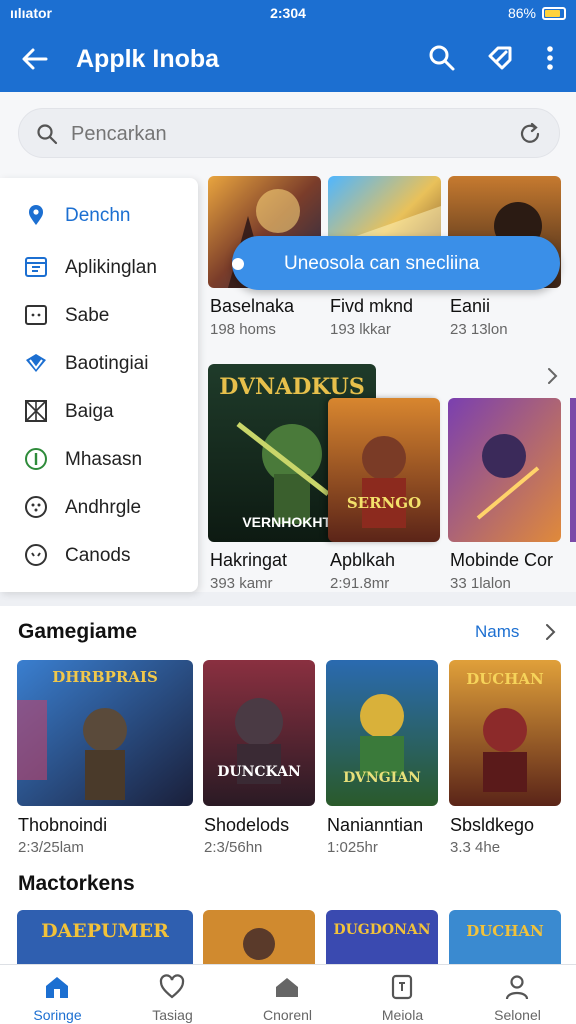 The height and width of the screenshot is (1024, 576). What do you see at coordinates (105, 677) in the screenshot?
I see `game-art-title: DHRBPRAIS` at bounding box center [105, 677].